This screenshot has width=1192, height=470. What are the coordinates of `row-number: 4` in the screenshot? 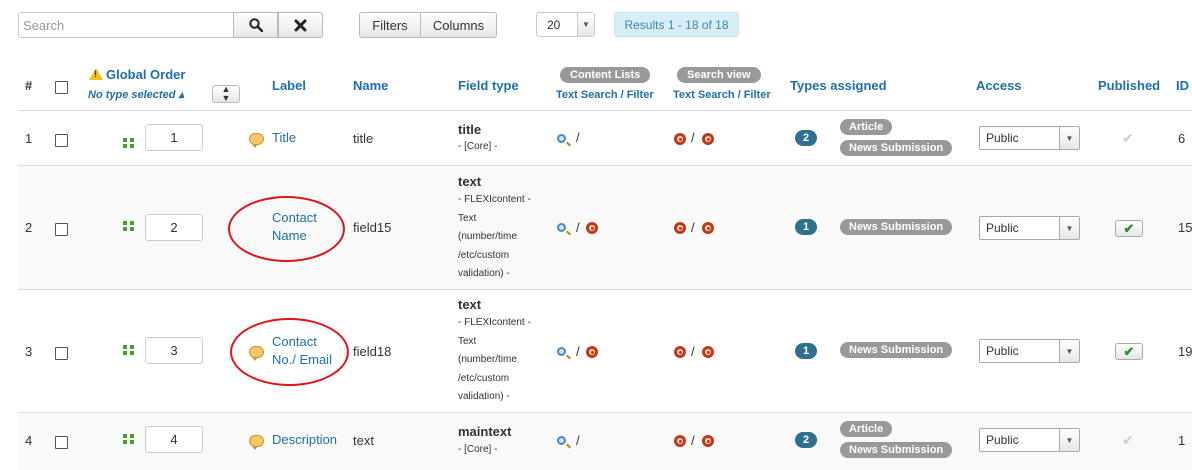 It's located at (29, 440).